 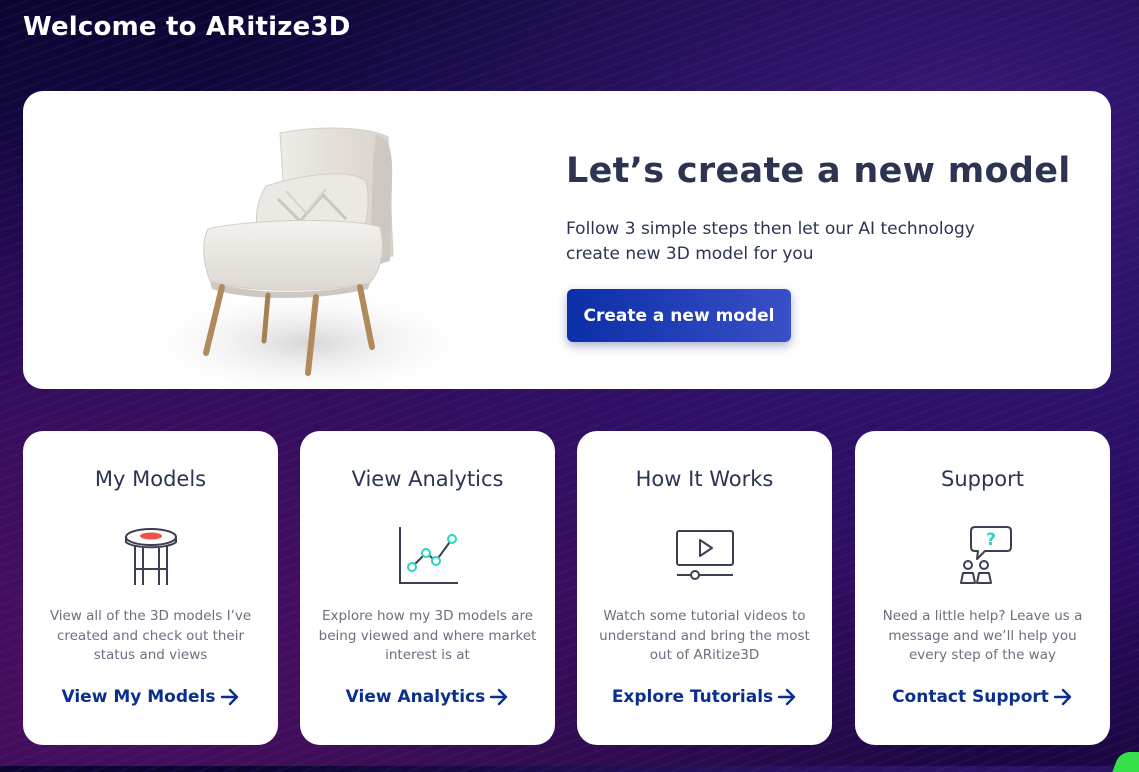 I want to click on contact-support-link: Contact Support, so click(x=982, y=697).